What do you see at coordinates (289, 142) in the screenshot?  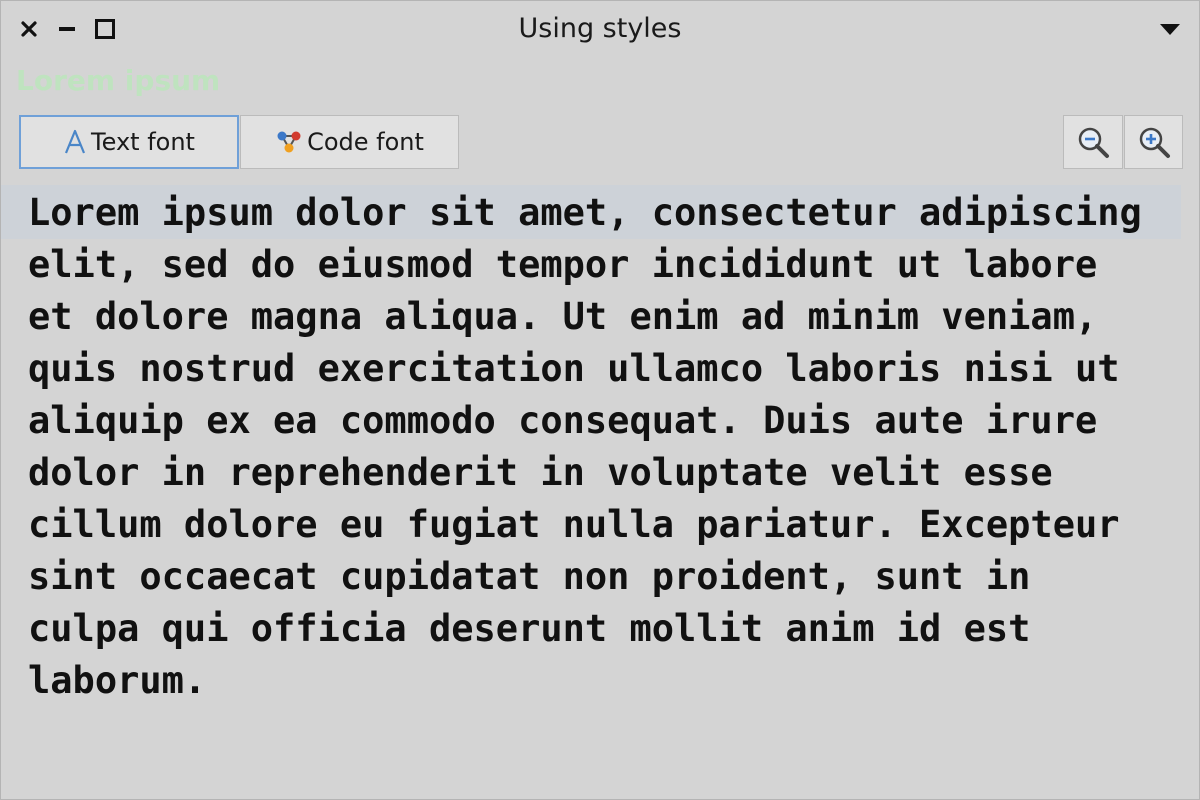 I see `code-graph-icon` at bounding box center [289, 142].